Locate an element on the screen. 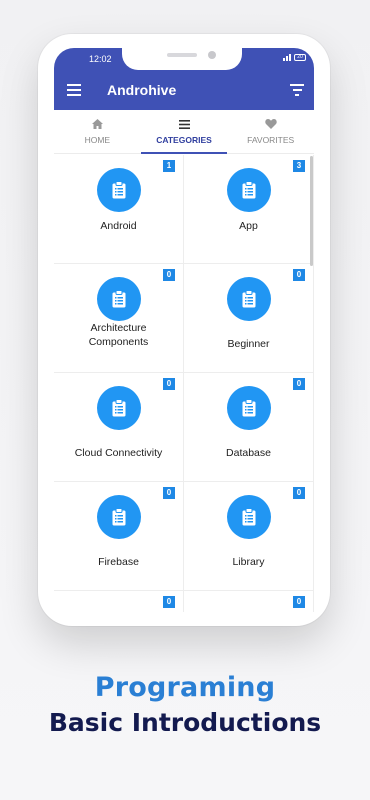 This screenshot has height=800, width=370. category-label: Android is located at coordinates (118, 226).